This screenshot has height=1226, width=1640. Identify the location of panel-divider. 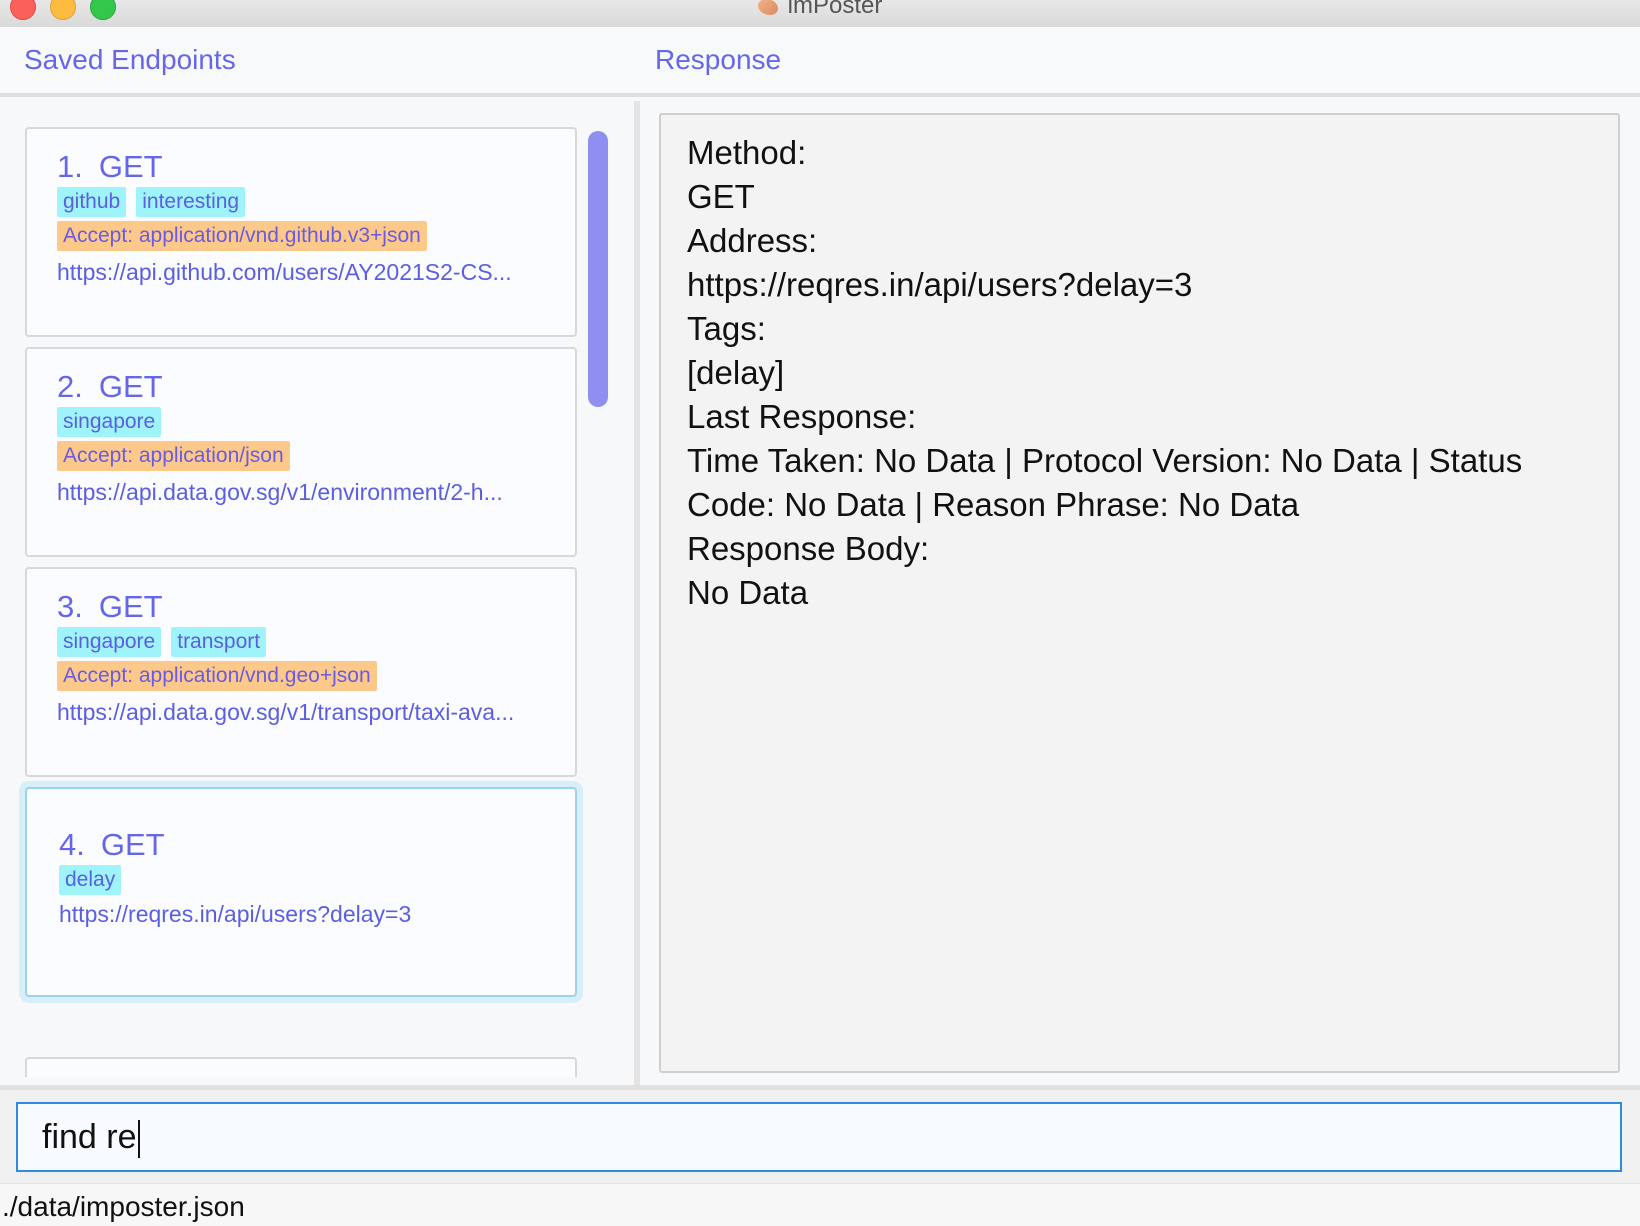
(637, 593).